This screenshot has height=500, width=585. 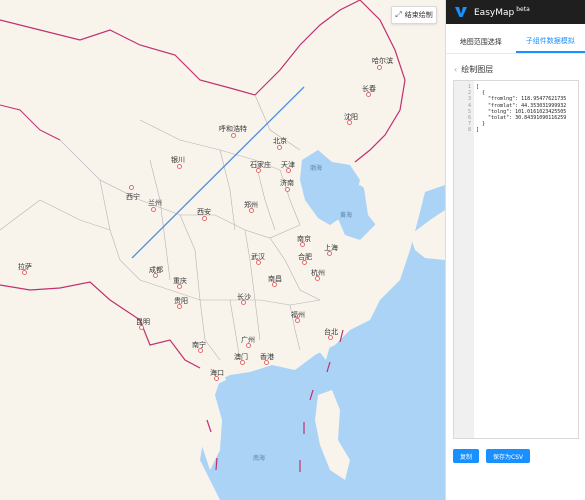 I want to click on end-draw-button: ⤢ 结束绘制, so click(x=414, y=15).